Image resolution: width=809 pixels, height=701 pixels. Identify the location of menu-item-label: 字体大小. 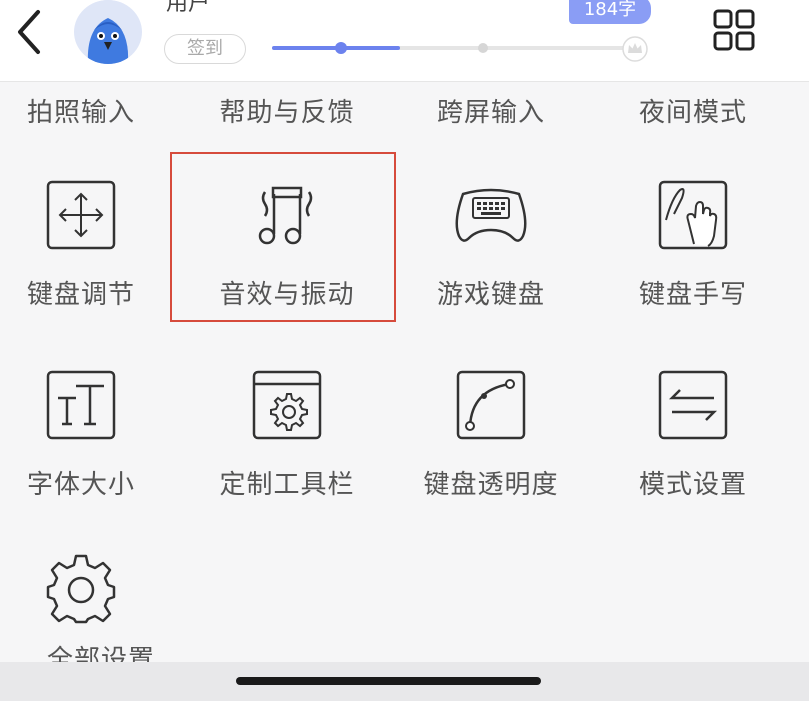
(80, 485).